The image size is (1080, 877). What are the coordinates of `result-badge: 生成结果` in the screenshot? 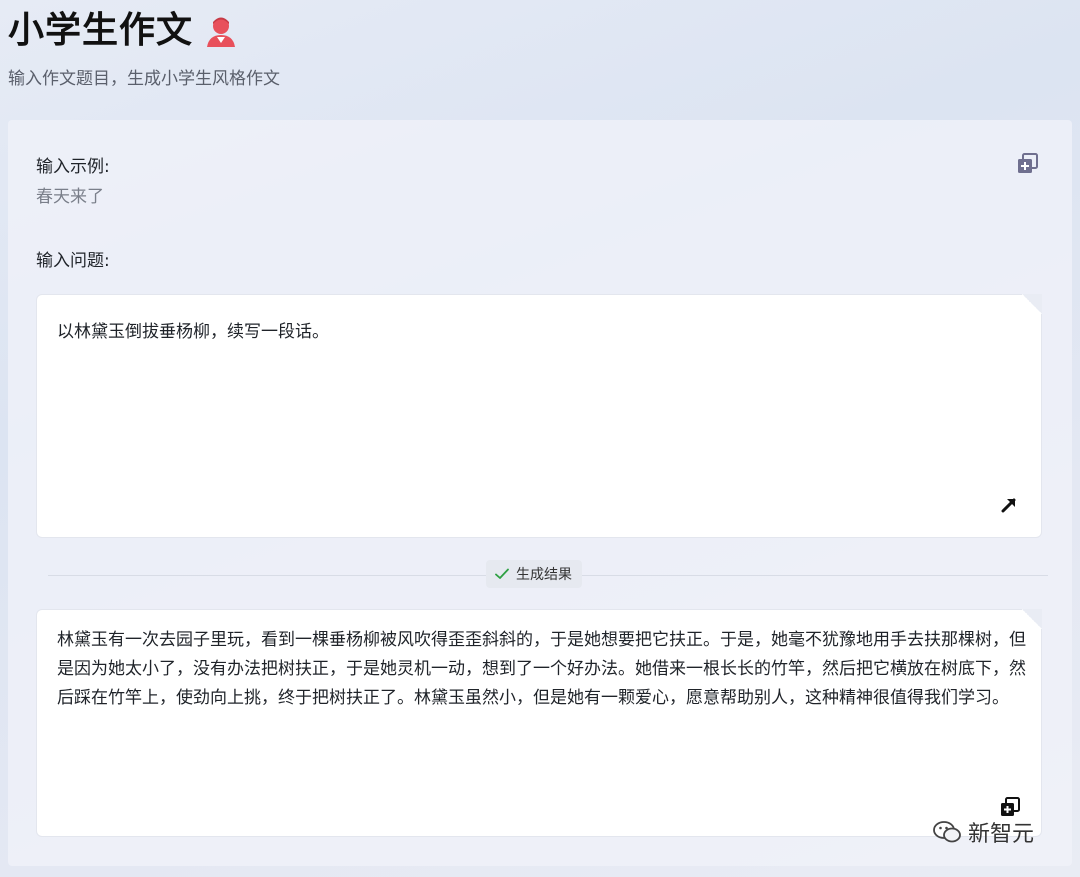 It's located at (534, 574).